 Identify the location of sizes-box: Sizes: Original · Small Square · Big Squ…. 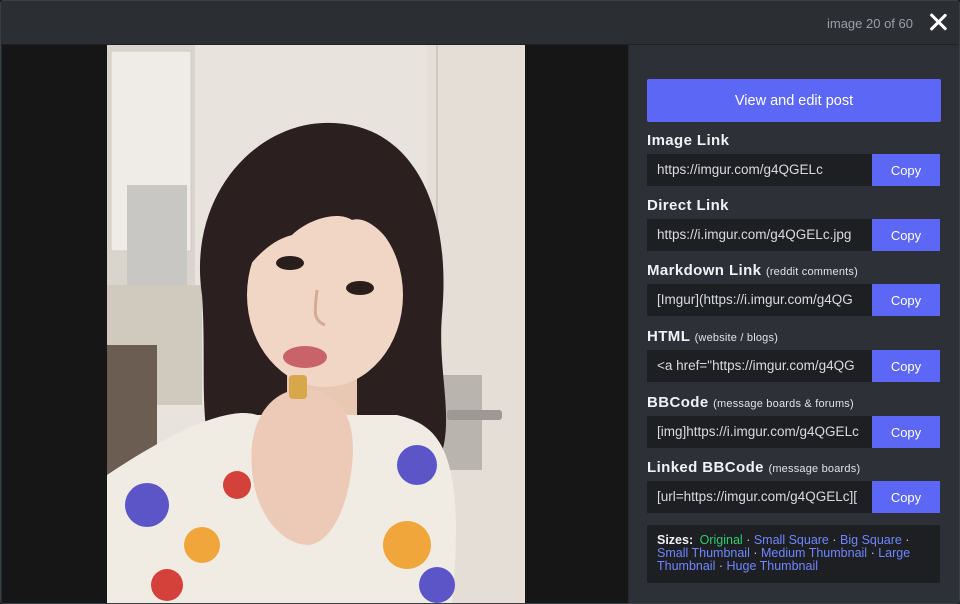
(793, 554).